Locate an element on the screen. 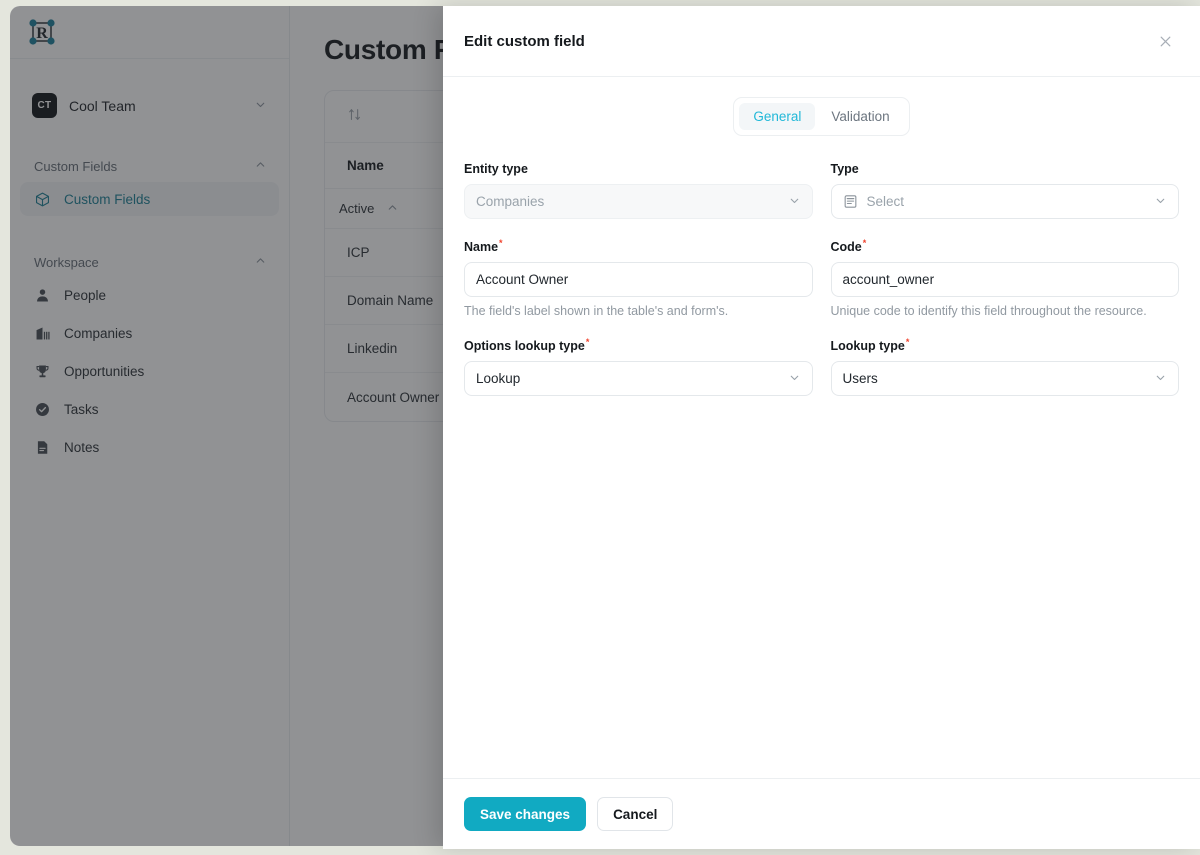  lookup-type-select: Users is located at coordinates (1004, 379).